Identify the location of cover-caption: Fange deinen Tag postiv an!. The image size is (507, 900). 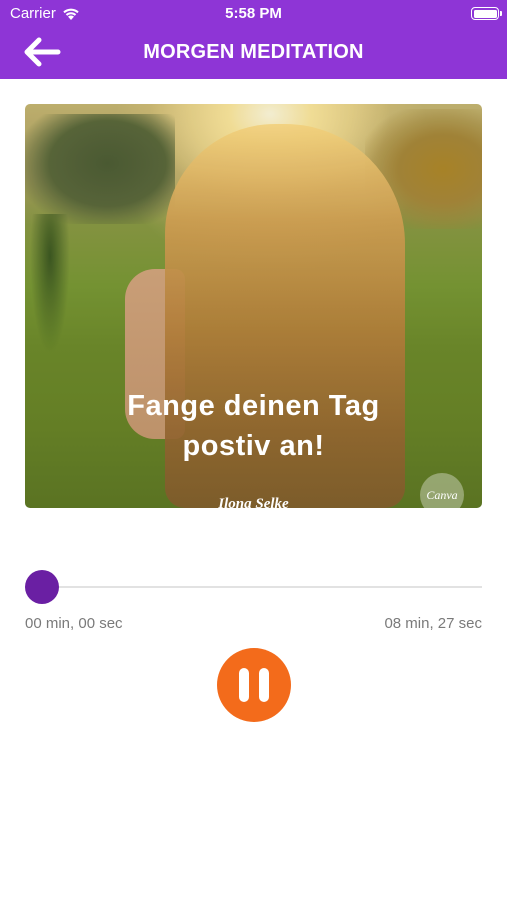
(253, 426).